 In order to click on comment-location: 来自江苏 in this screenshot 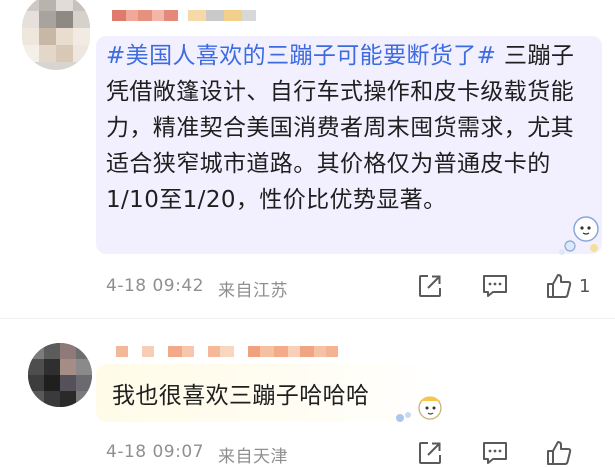, I will do `click(253, 291)`.